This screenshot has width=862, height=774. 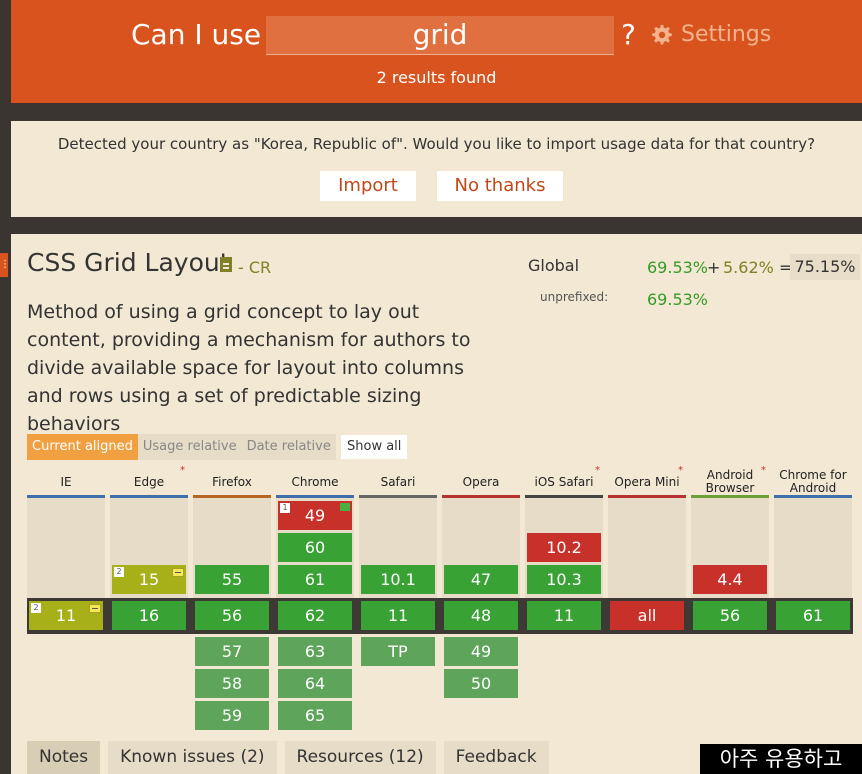 I want to click on browser-name: Safari, so click(x=398, y=481).